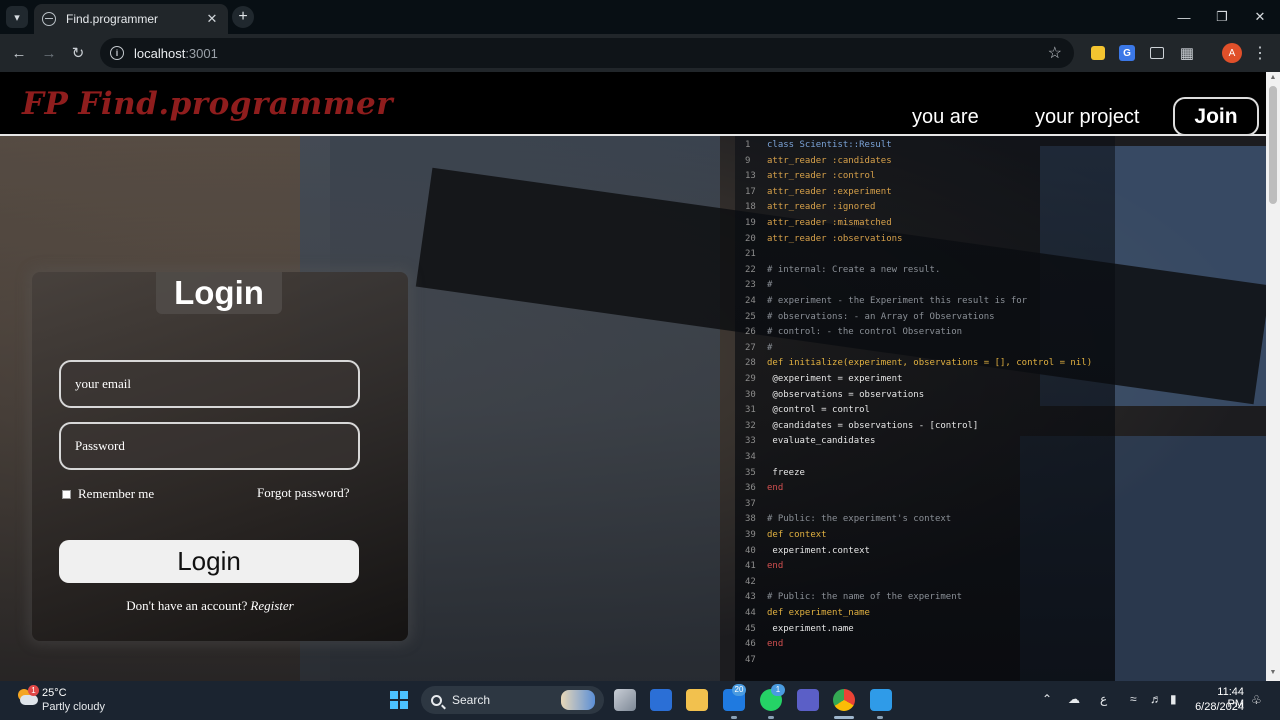  I want to click on code-line: 9 attr_reader :candidates, so click(818, 161).